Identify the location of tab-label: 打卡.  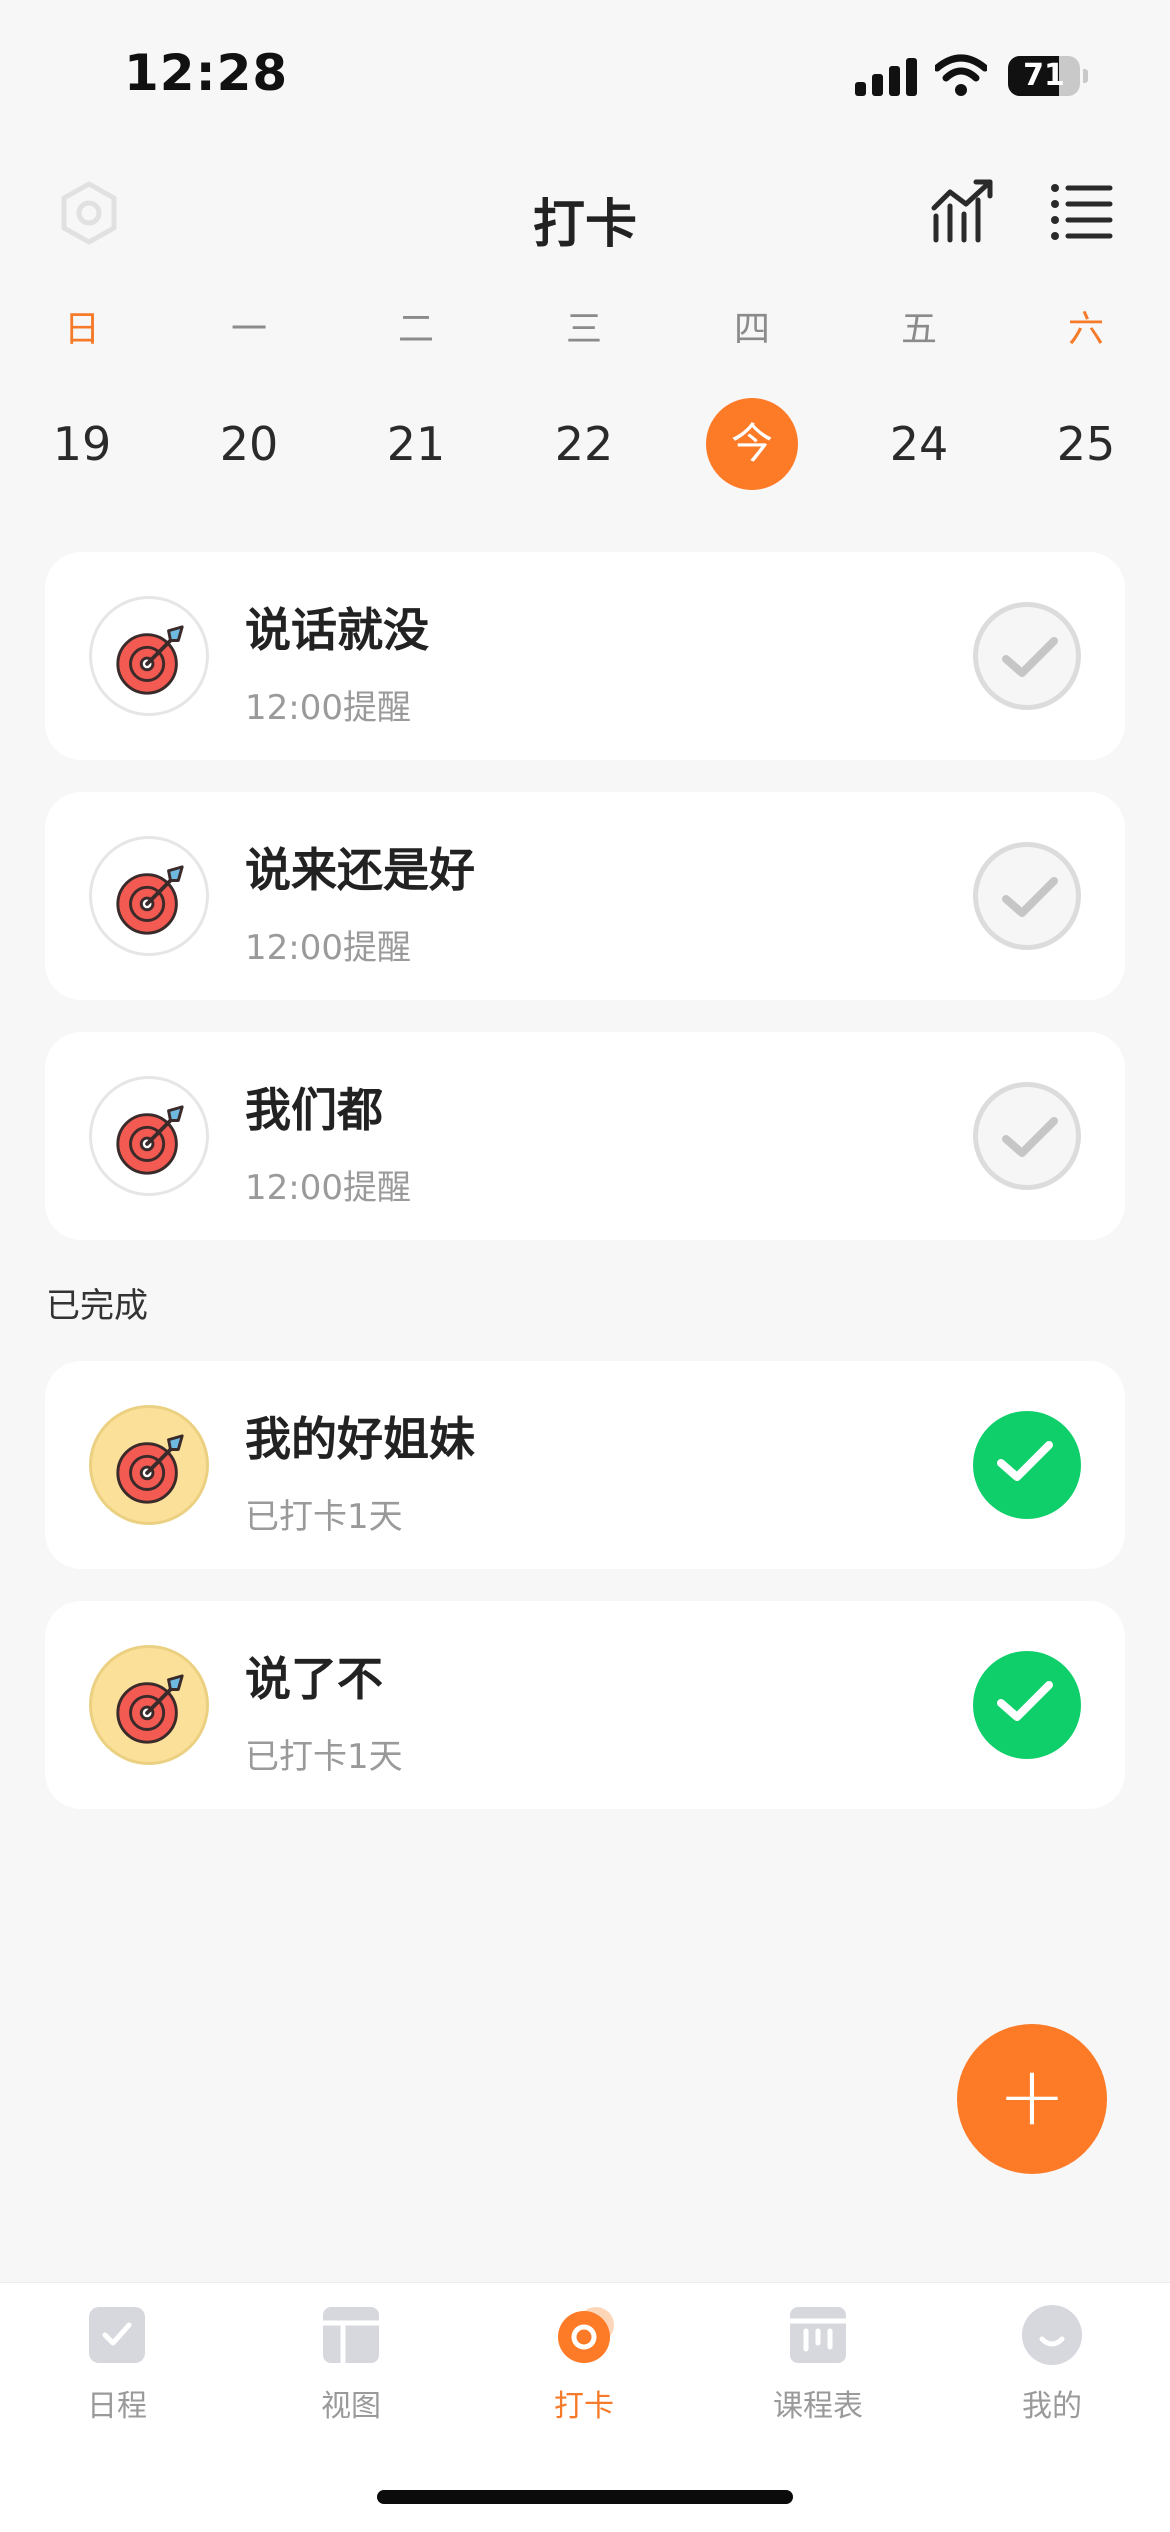
(584, 2406).